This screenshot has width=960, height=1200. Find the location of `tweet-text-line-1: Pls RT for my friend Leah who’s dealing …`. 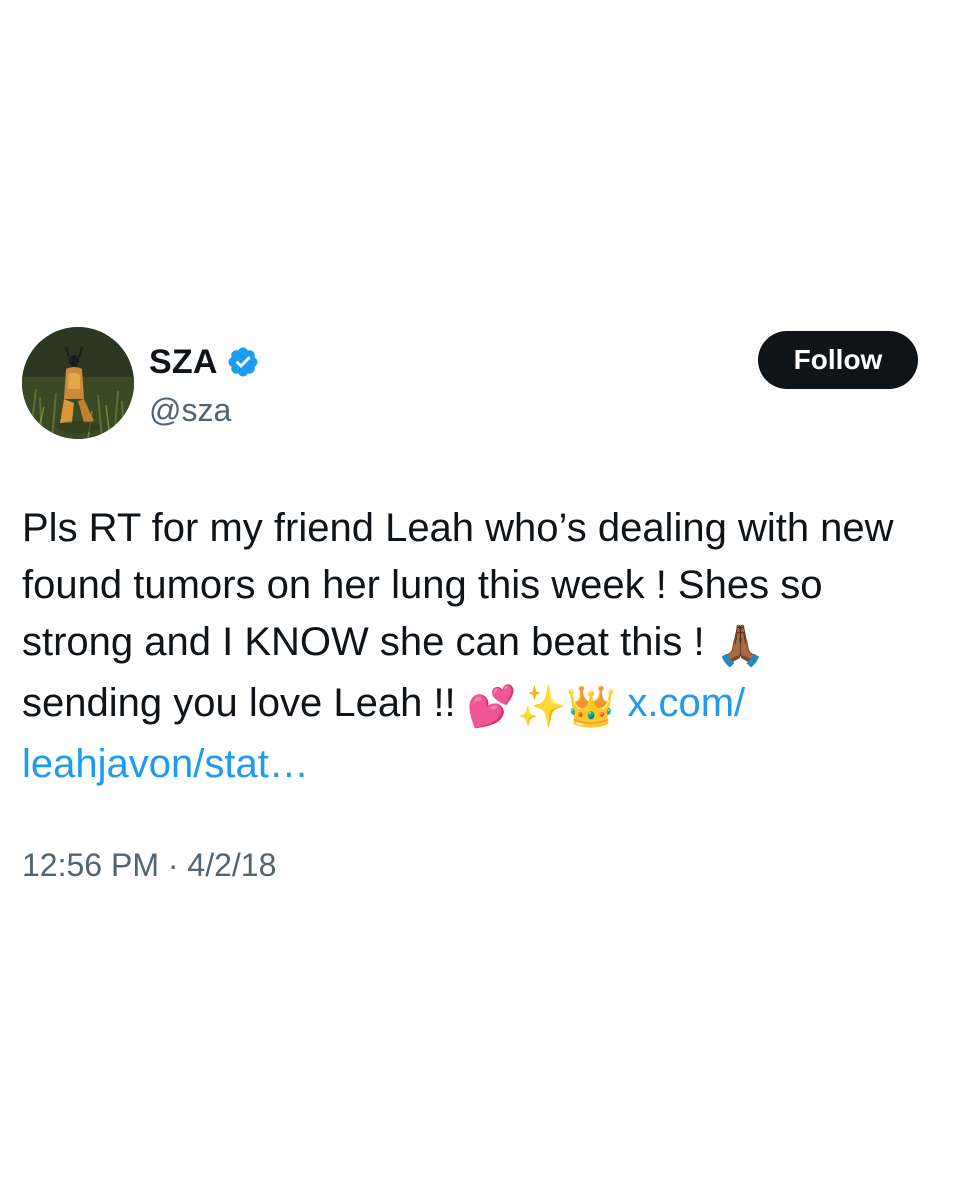

tweet-text-line-1: Pls RT for my friend Leah who’s dealing … is located at coordinates (458, 528).